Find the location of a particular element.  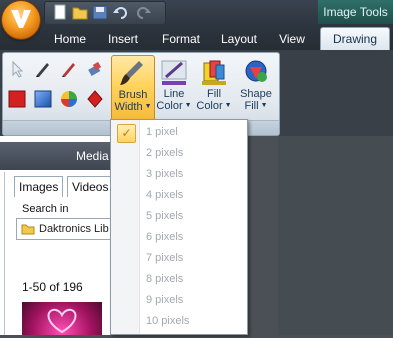

search-in-label: Search in is located at coordinates (45, 209).